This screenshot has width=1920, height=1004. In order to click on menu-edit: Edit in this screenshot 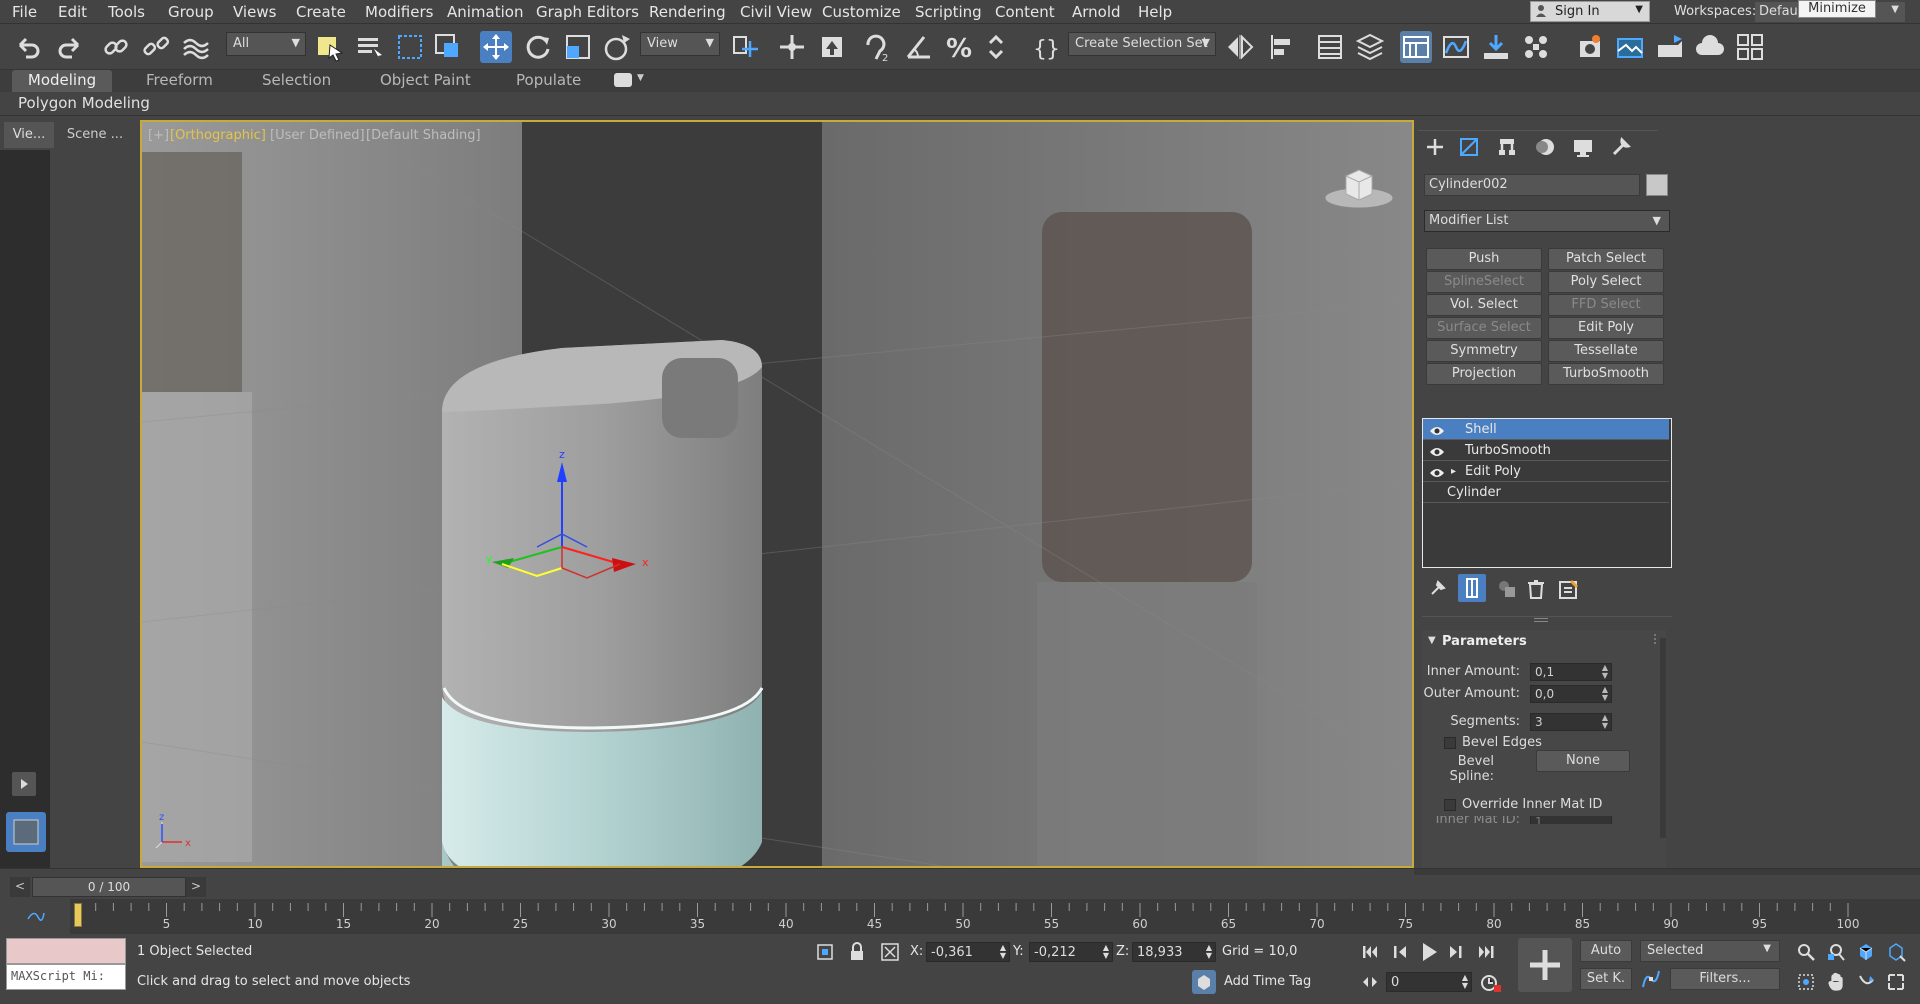, I will do `click(72, 12)`.